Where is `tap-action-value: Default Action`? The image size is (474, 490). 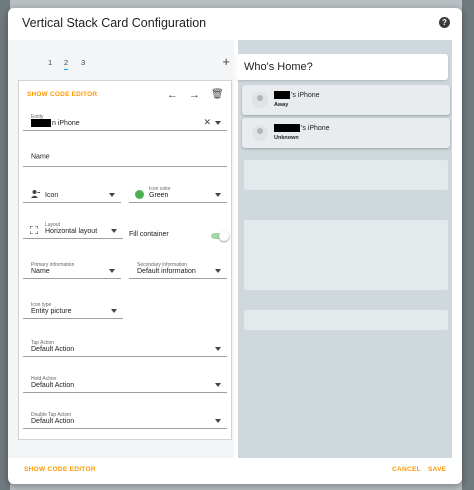 tap-action-value: Default Action is located at coordinates (53, 349).